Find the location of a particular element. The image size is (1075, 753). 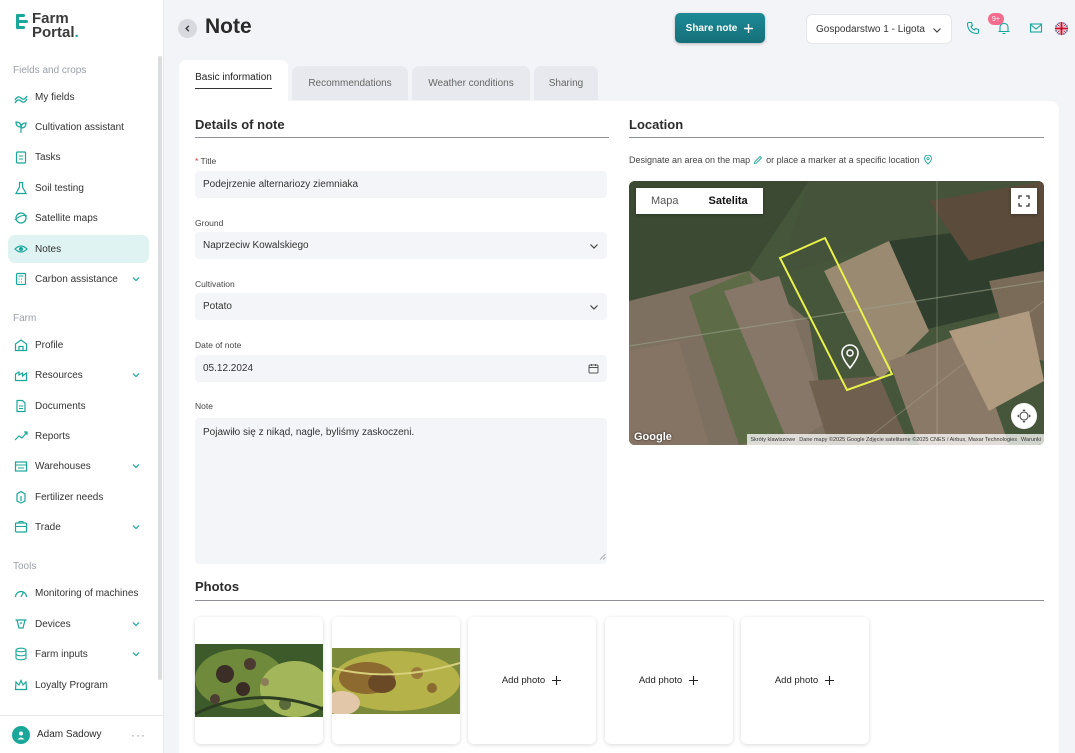

back-button is located at coordinates (187, 28).